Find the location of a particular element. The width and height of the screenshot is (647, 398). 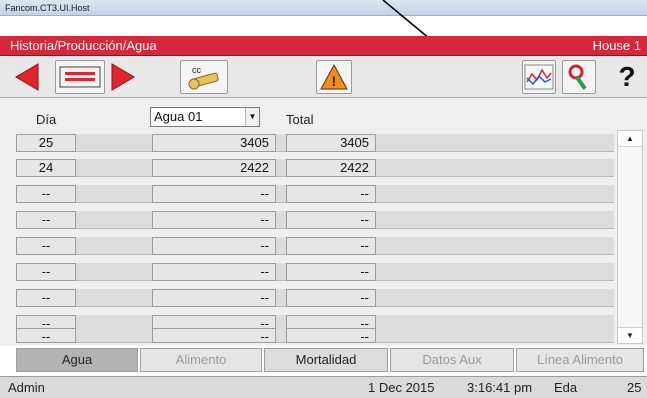

scroll-down-icon: ▼ is located at coordinates (630, 335).